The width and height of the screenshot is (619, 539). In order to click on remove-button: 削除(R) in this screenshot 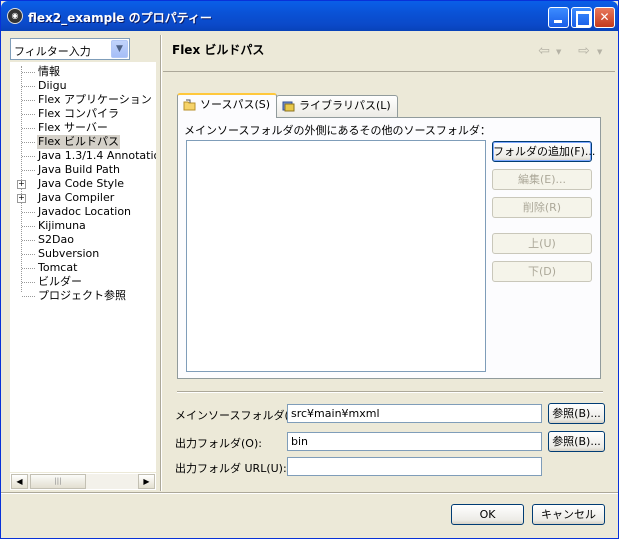, I will do `click(542, 207)`.